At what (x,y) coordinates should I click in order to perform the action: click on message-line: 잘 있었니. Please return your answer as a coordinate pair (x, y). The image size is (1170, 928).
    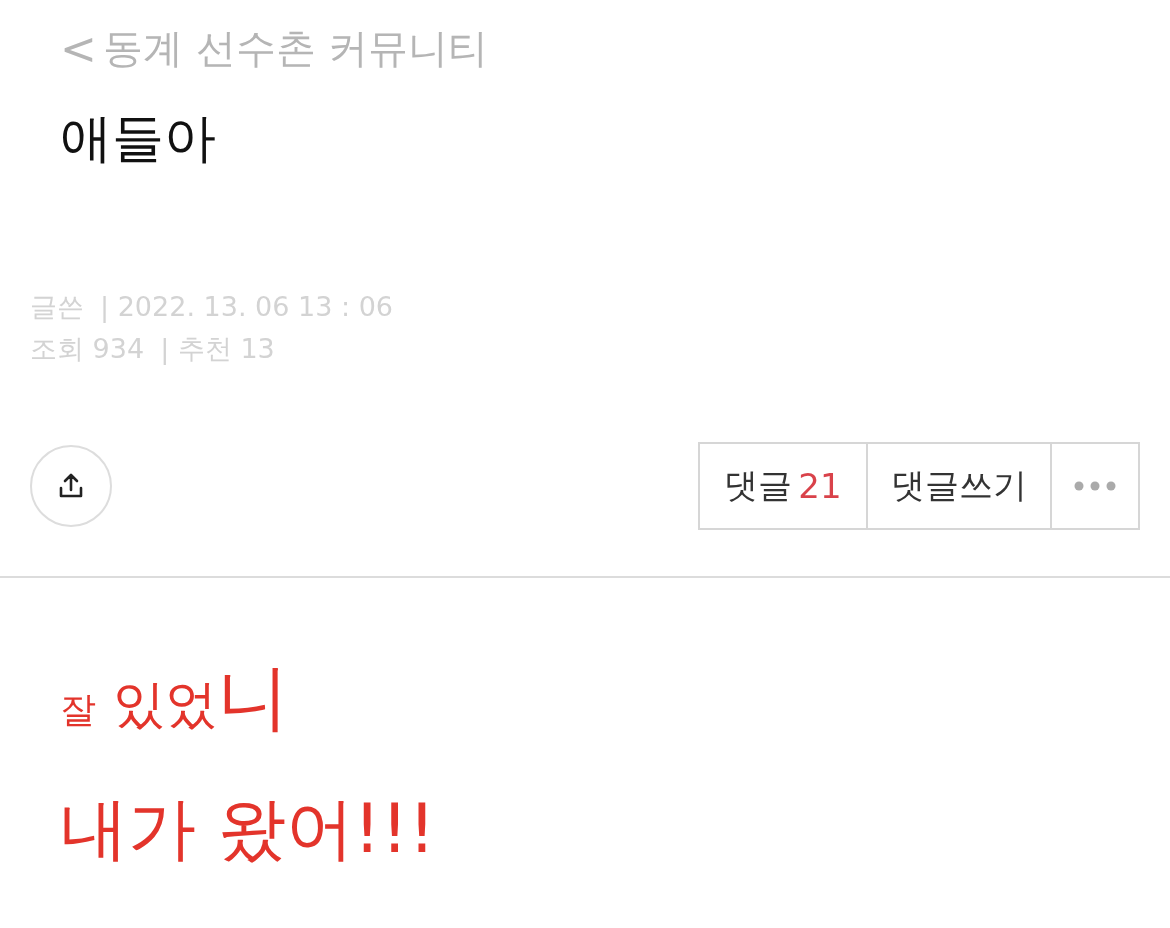
    Looking at the image, I should click on (175, 697).